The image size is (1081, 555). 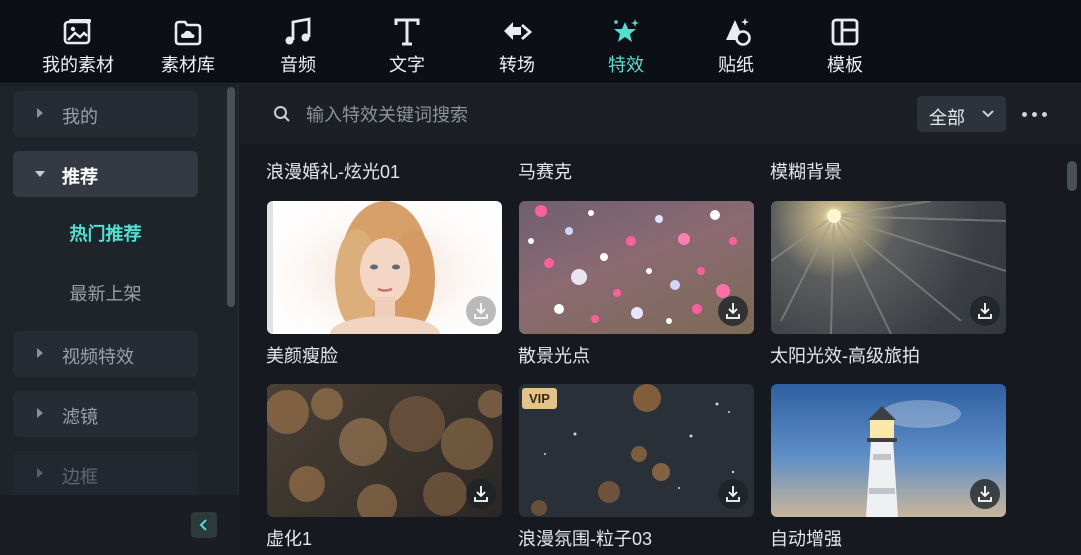 I want to click on sparkle-effects-icon, so click(x=626, y=30).